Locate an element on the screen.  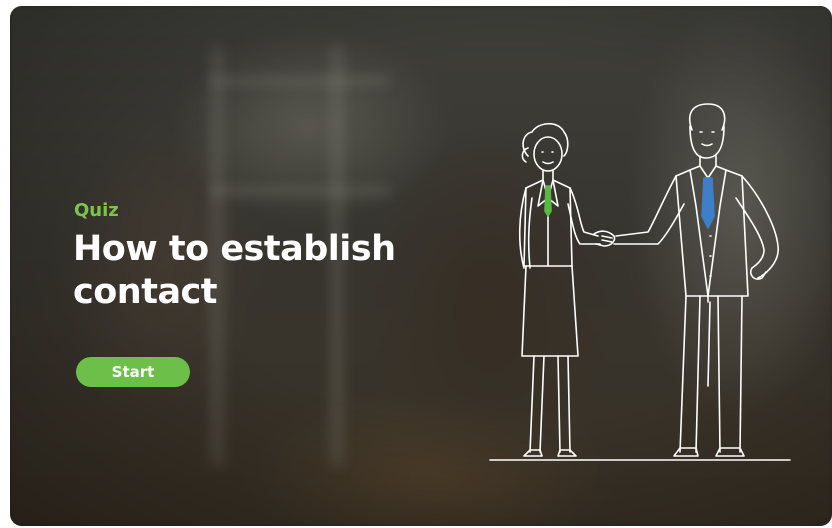
handshake-hands is located at coordinates (604, 238).